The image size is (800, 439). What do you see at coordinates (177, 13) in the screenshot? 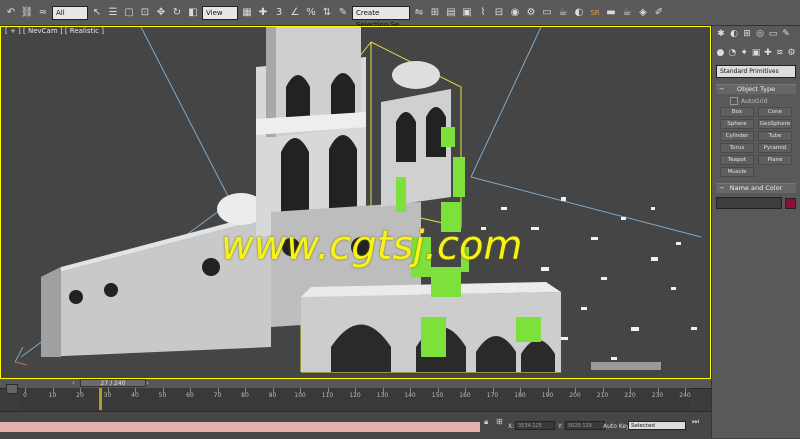
I see `rotate-icon: ↻` at bounding box center [177, 13].